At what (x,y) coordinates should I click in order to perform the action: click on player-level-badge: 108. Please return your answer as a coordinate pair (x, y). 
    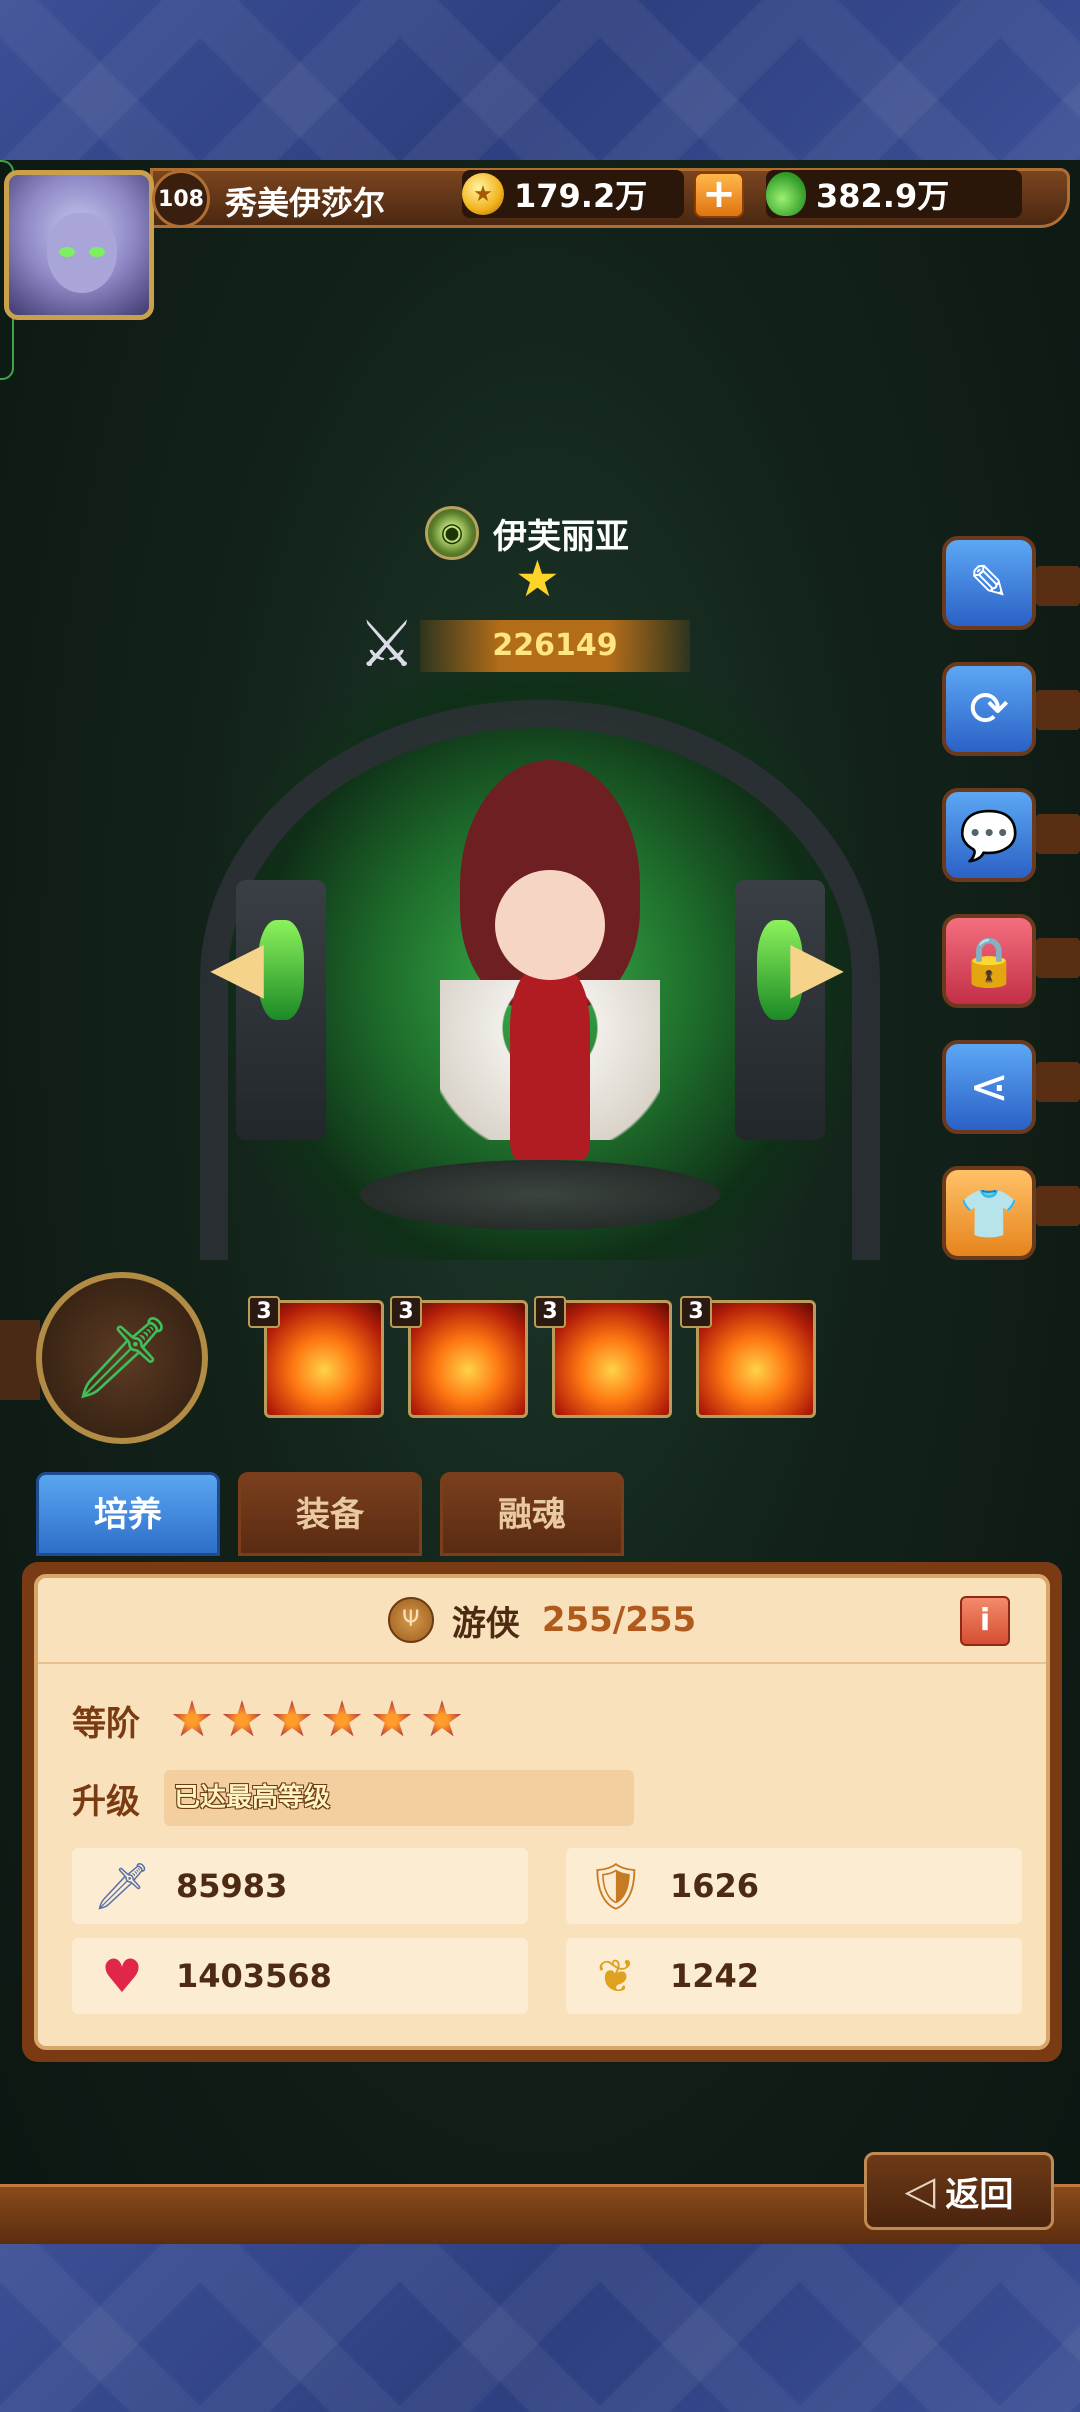
    Looking at the image, I should click on (181, 199).